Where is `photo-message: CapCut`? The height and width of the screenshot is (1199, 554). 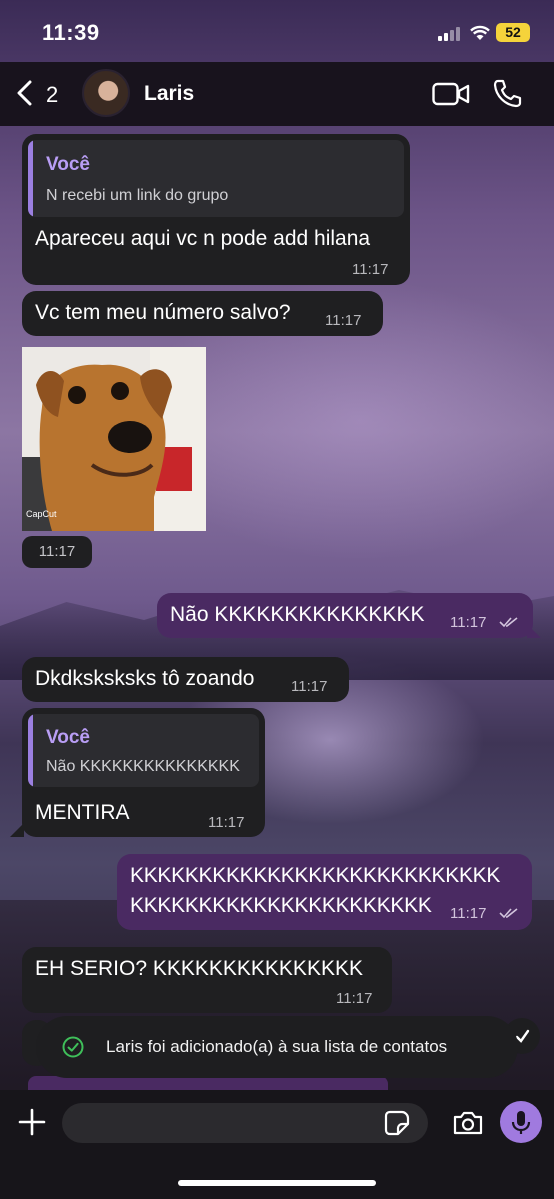 photo-message: CapCut is located at coordinates (114, 439).